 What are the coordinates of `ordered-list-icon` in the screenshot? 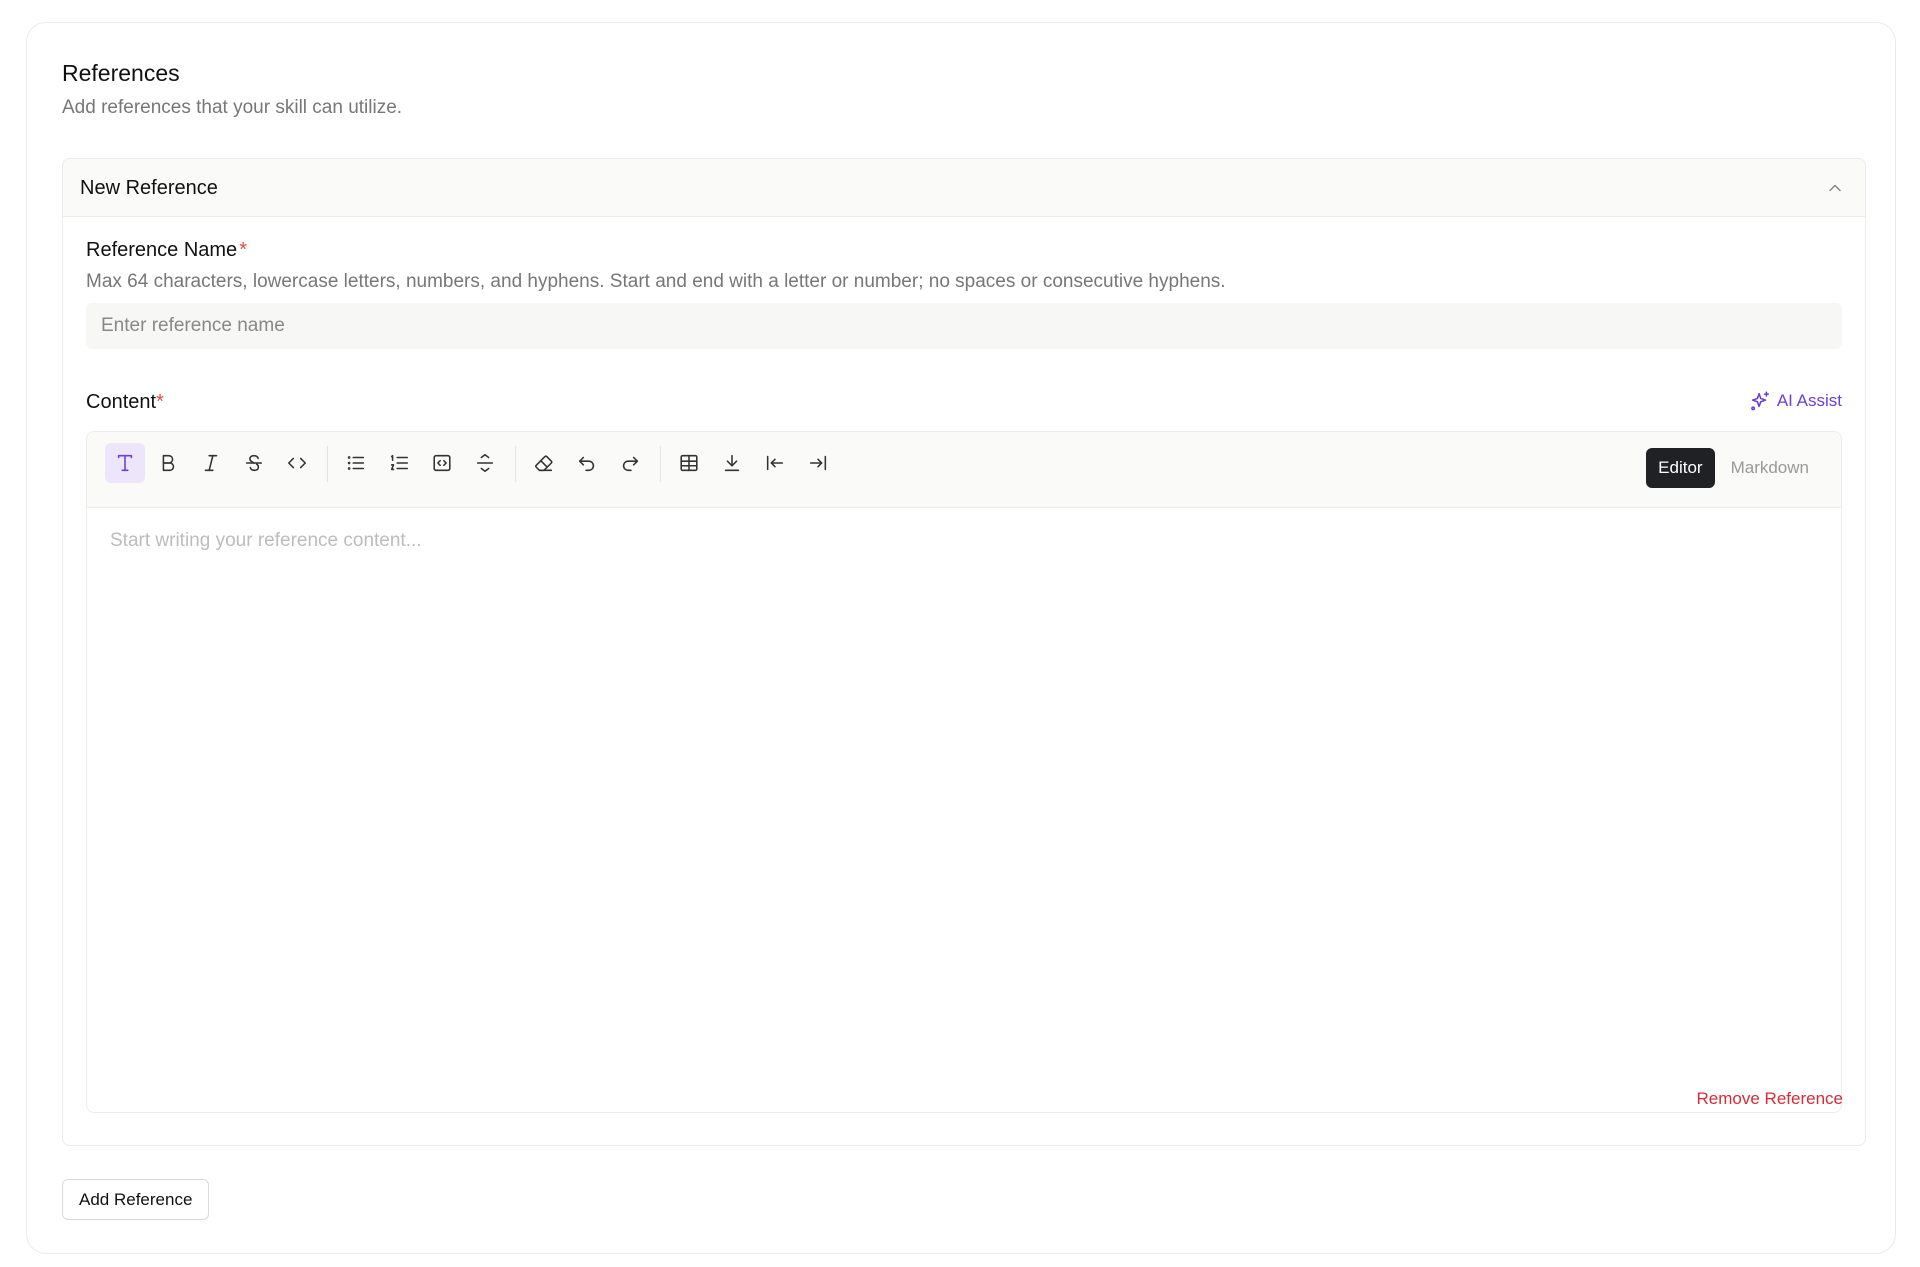 It's located at (399, 463).